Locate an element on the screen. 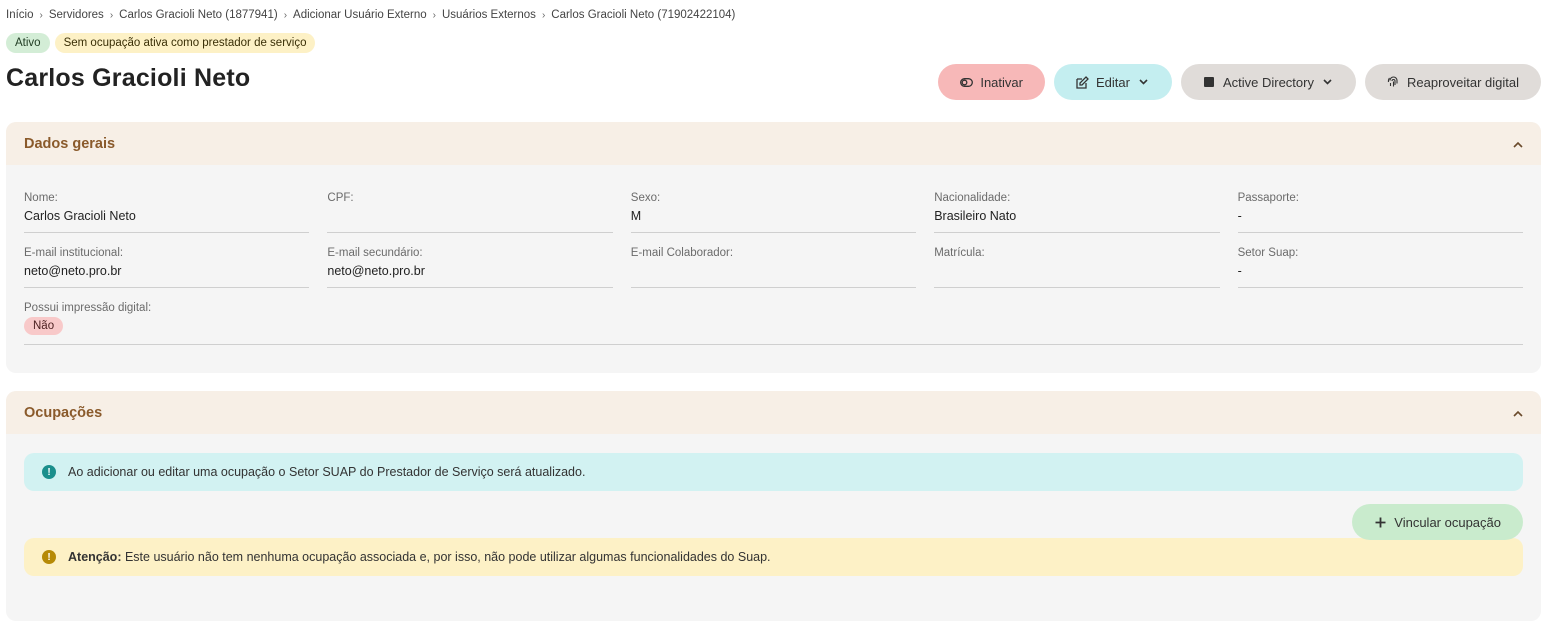 This screenshot has width=1552, height=636. field-impressao-digital: Possui impressão digital: Não is located at coordinates (773, 316).